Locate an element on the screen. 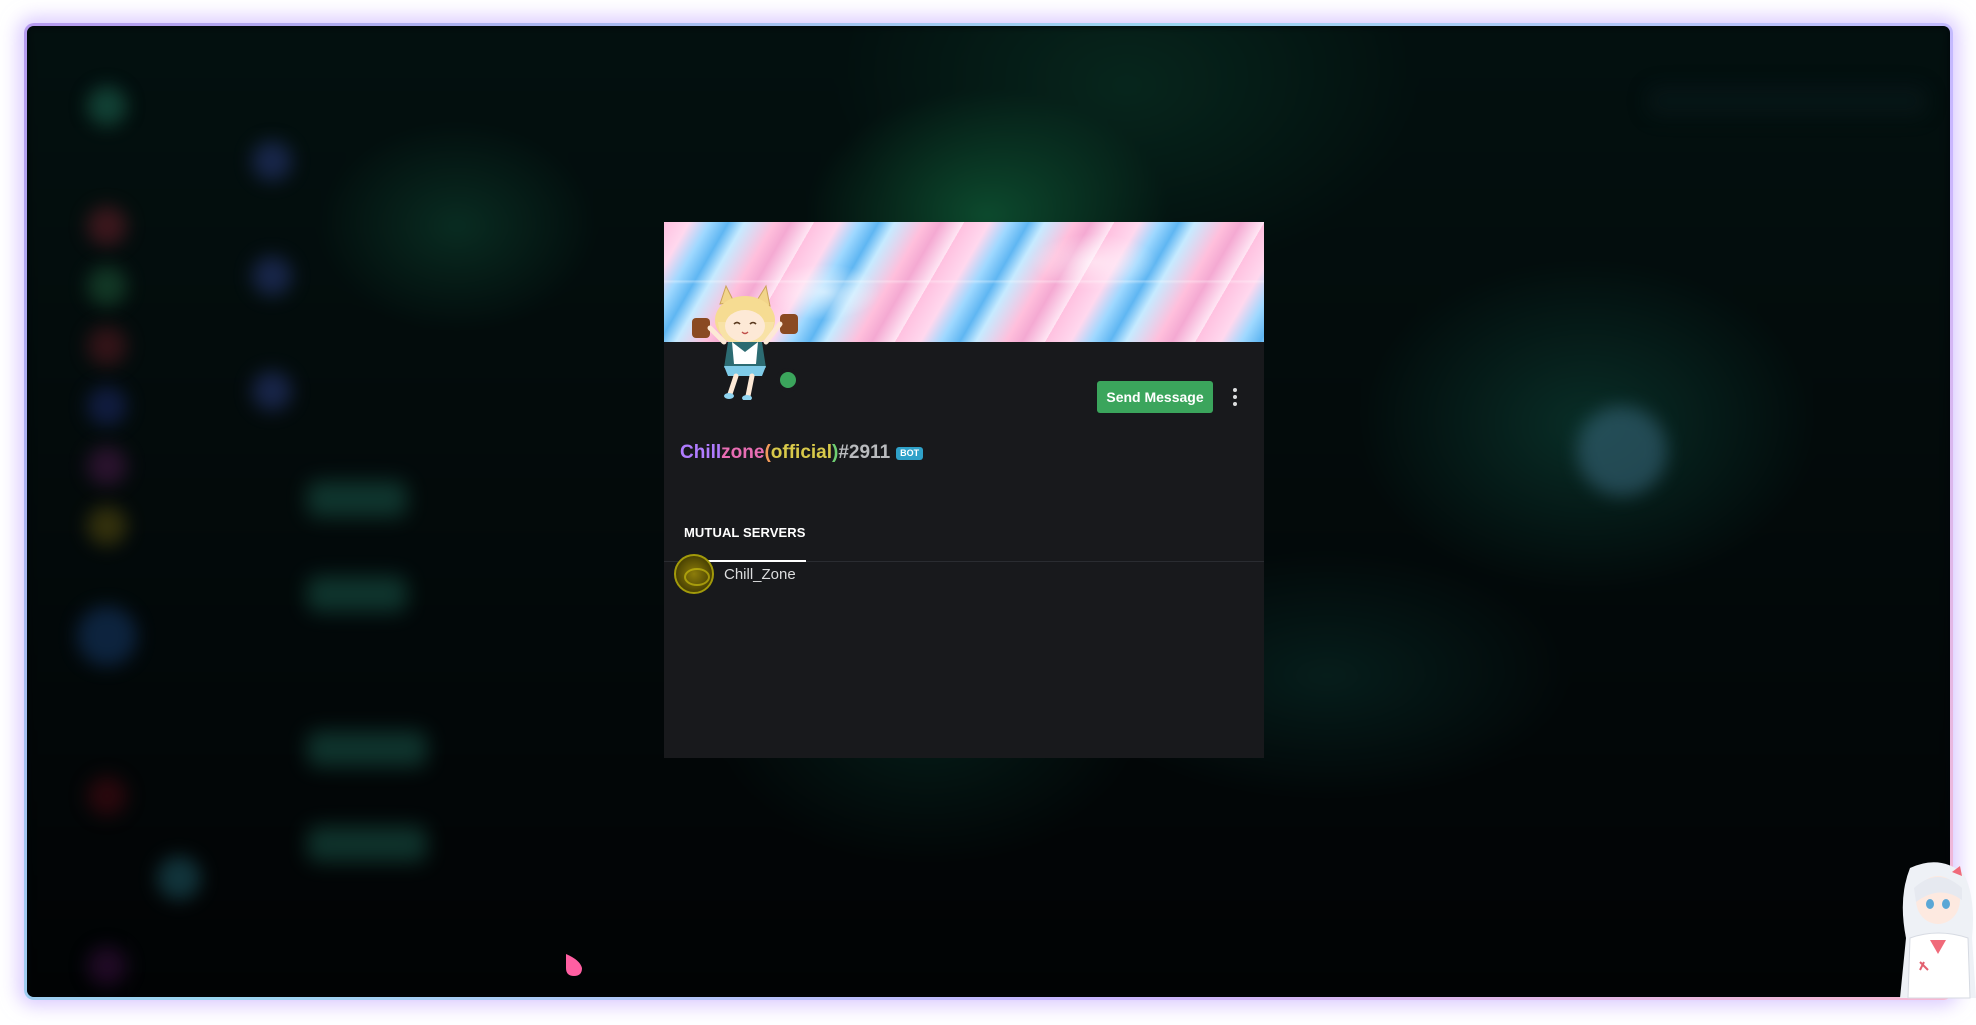  bot-tag-badge: BOT is located at coordinates (910, 453).